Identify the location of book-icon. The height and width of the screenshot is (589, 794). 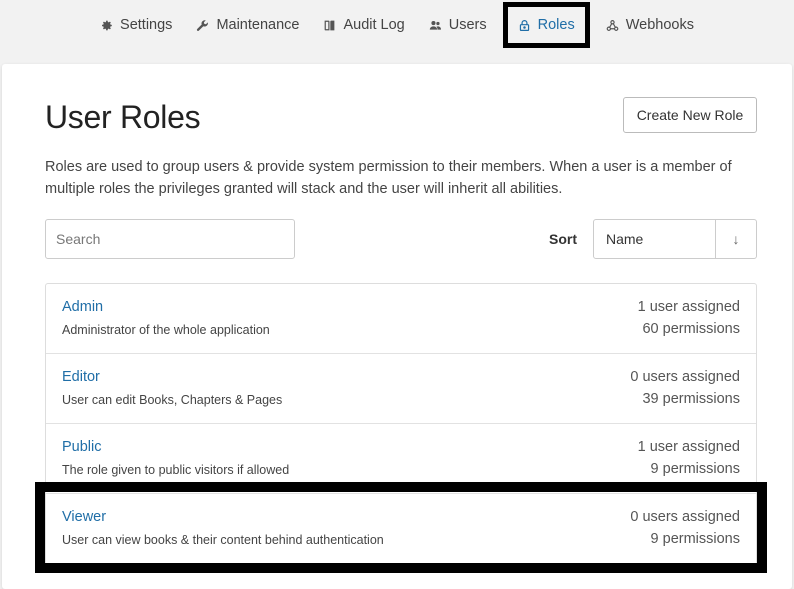
(330, 25).